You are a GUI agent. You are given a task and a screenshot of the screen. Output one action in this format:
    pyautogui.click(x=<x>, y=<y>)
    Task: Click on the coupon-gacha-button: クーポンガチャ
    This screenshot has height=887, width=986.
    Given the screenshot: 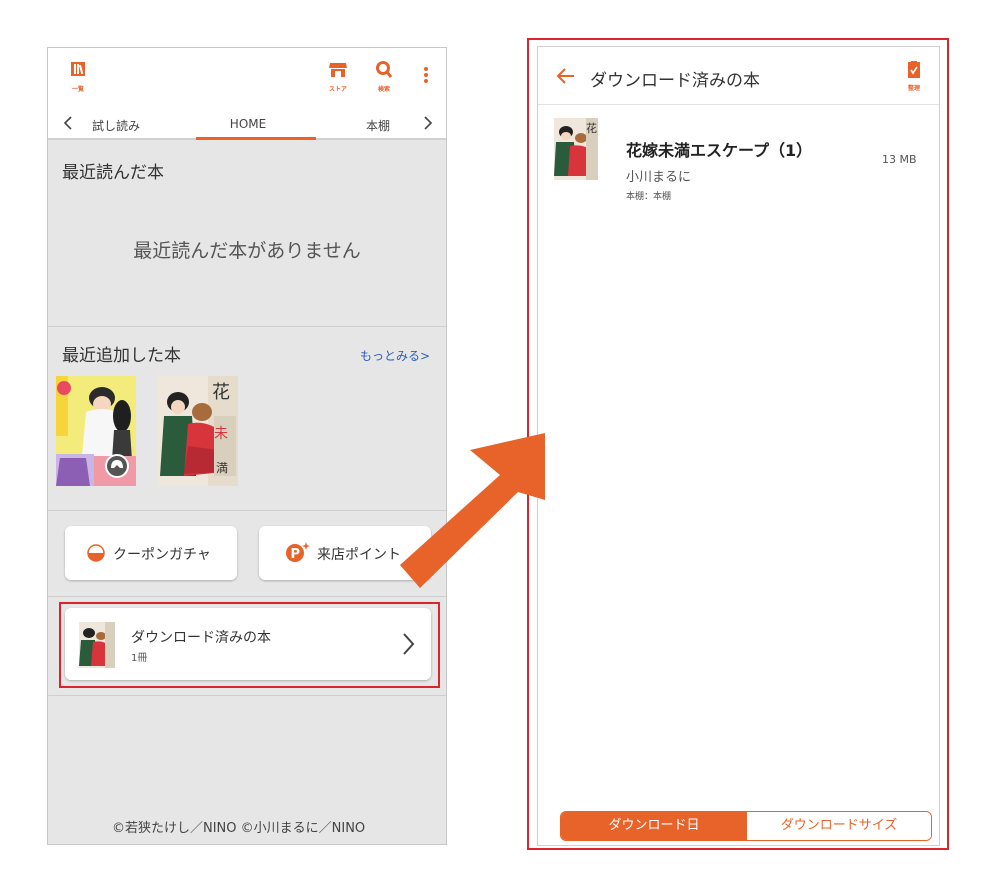 What is the action you would take?
    pyautogui.click(x=151, y=553)
    